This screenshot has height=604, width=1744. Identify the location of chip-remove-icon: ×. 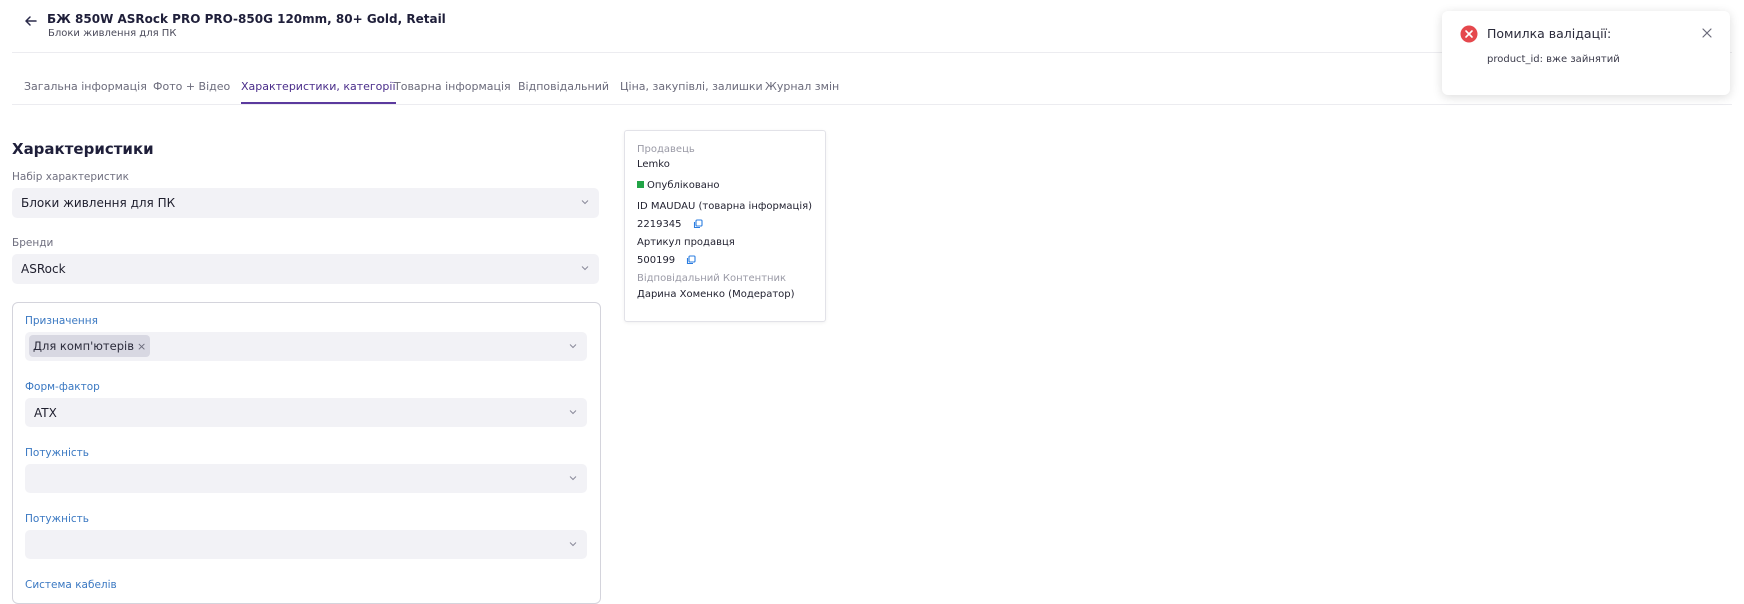
(141, 346).